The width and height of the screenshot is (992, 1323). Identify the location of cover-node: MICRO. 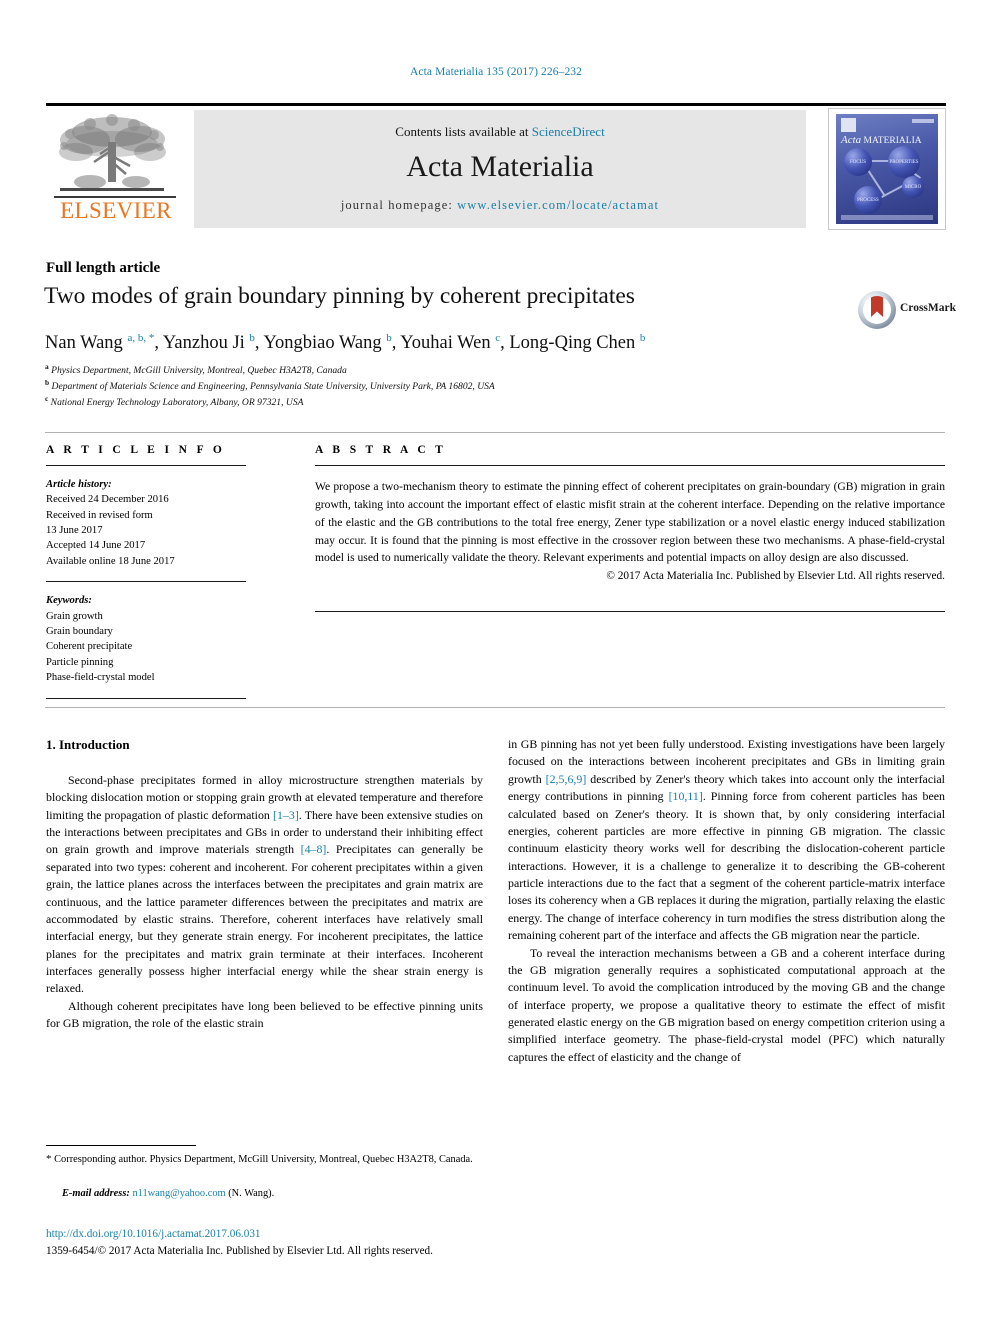
(913, 187).